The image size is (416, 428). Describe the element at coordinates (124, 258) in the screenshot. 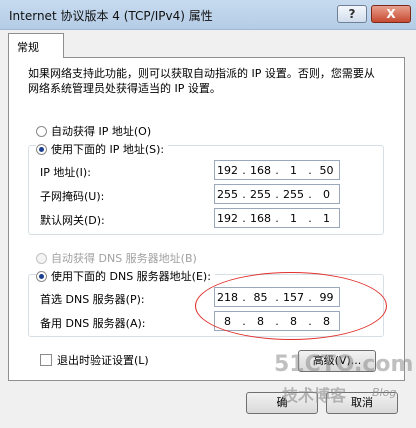

I see `dns-auto-label: 自动获得 DNS 服务器地址(B)` at that location.